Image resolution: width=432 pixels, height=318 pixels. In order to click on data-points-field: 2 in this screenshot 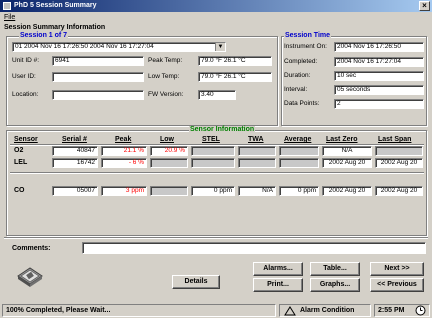, I will do `click(379, 104)`.